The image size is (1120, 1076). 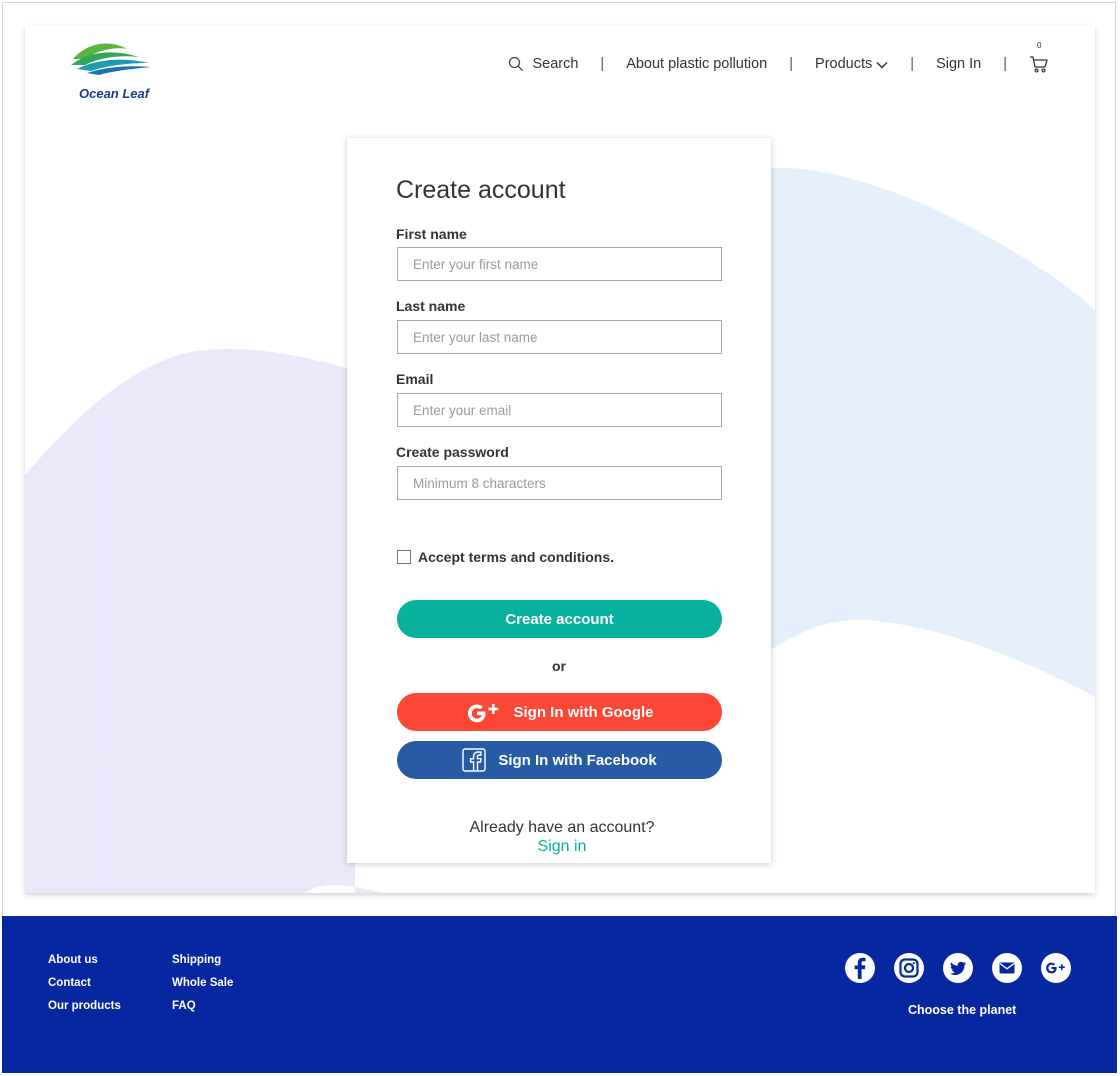 I want to click on twitter-icon, so click(x=958, y=968).